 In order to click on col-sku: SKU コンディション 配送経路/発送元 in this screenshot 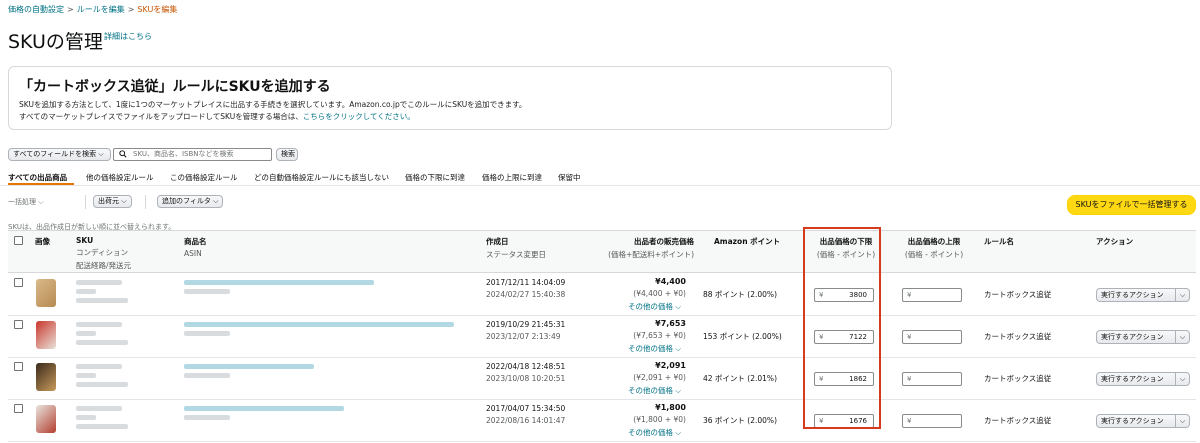, I will do `click(103, 253)`.